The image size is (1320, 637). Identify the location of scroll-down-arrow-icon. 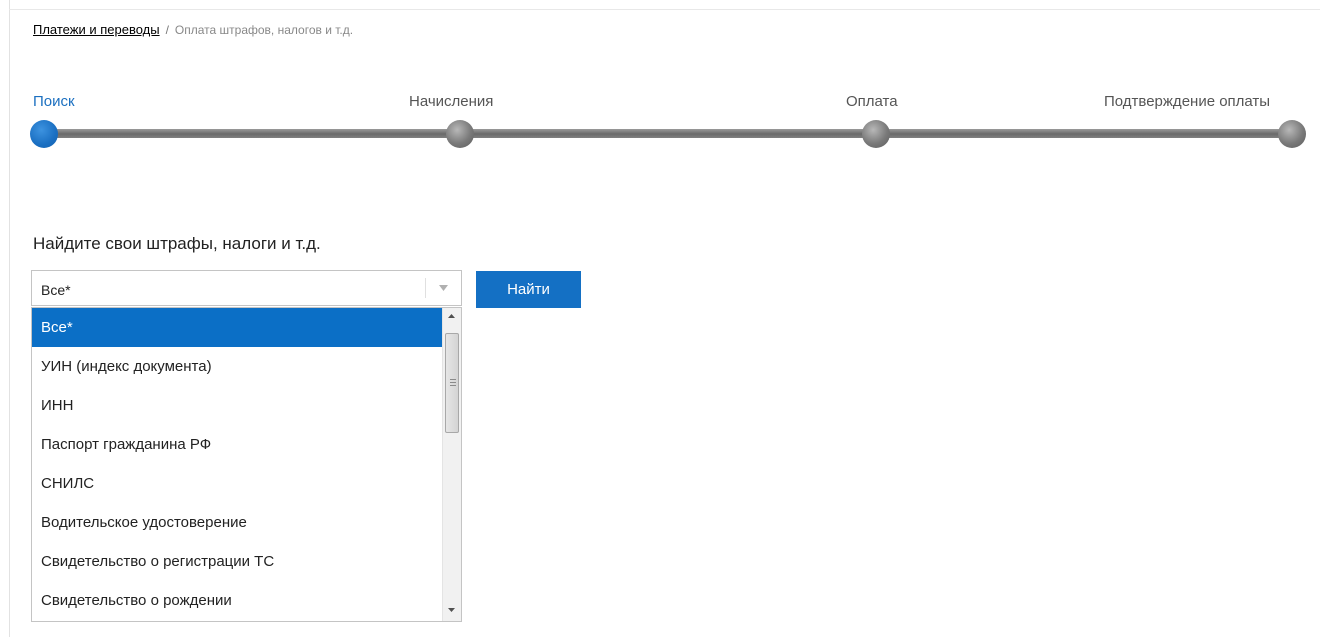
(452, 610).